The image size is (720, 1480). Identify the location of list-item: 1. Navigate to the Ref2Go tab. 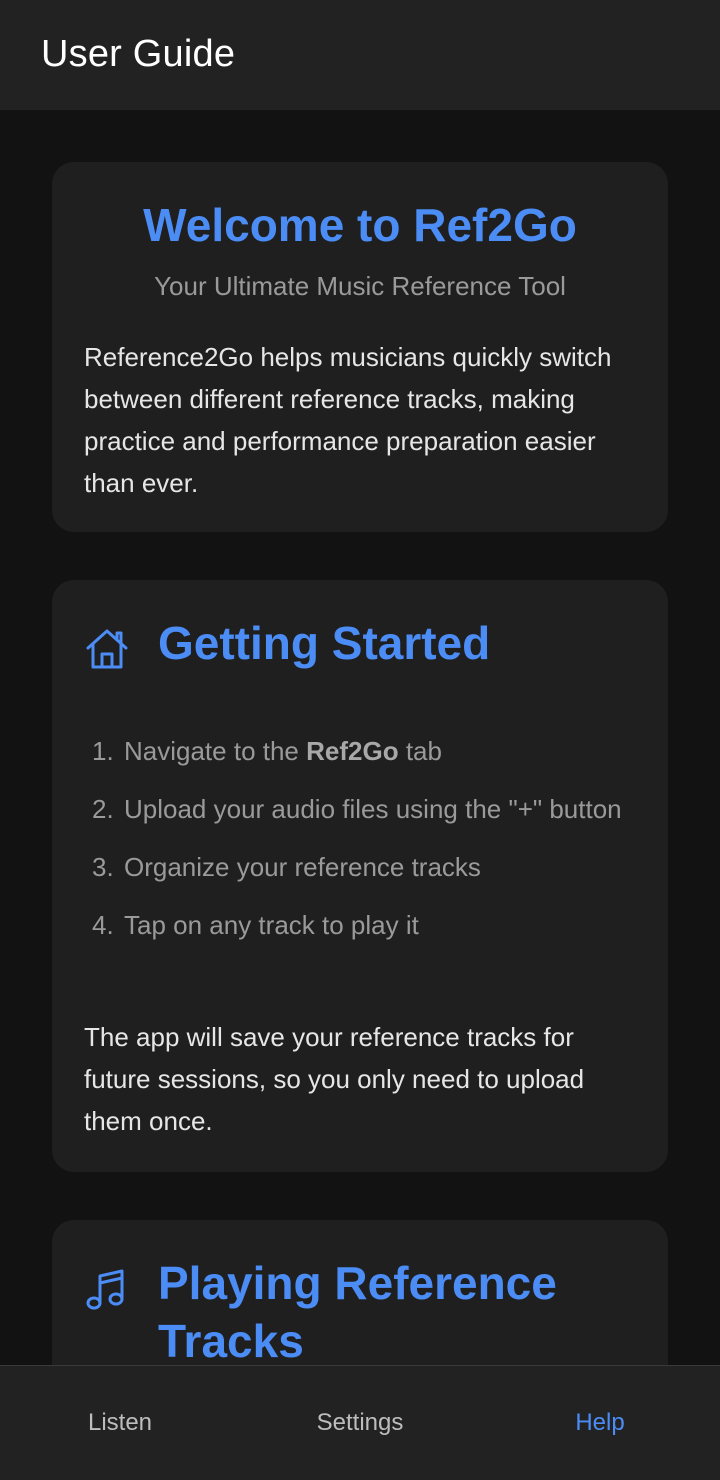
(362, 751).